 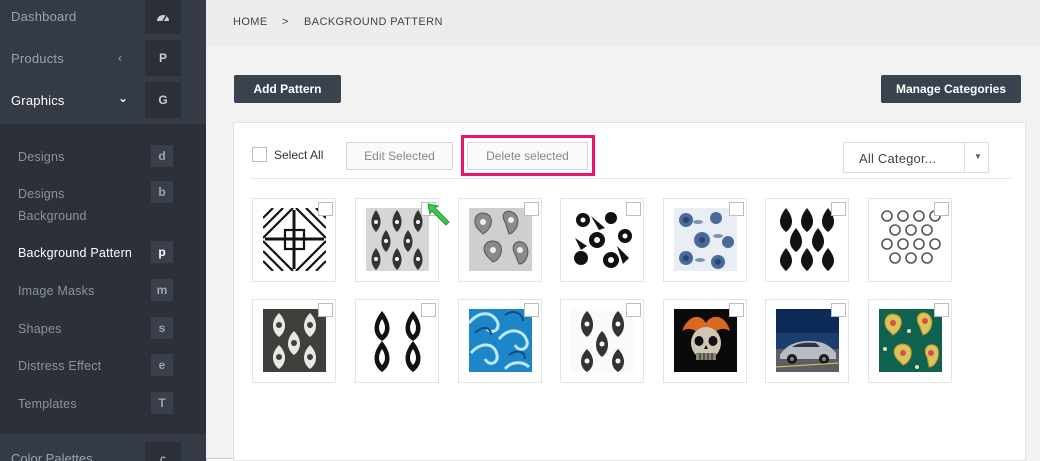 I want to click on toolbar-divider, so click(x=630, y=178).